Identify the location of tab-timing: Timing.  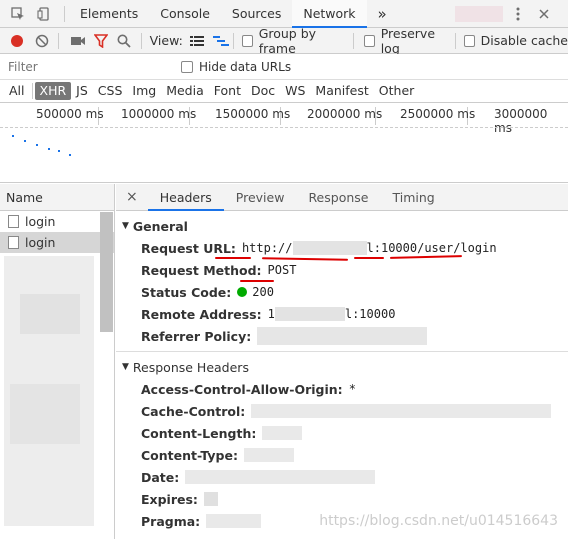
(413, 197).